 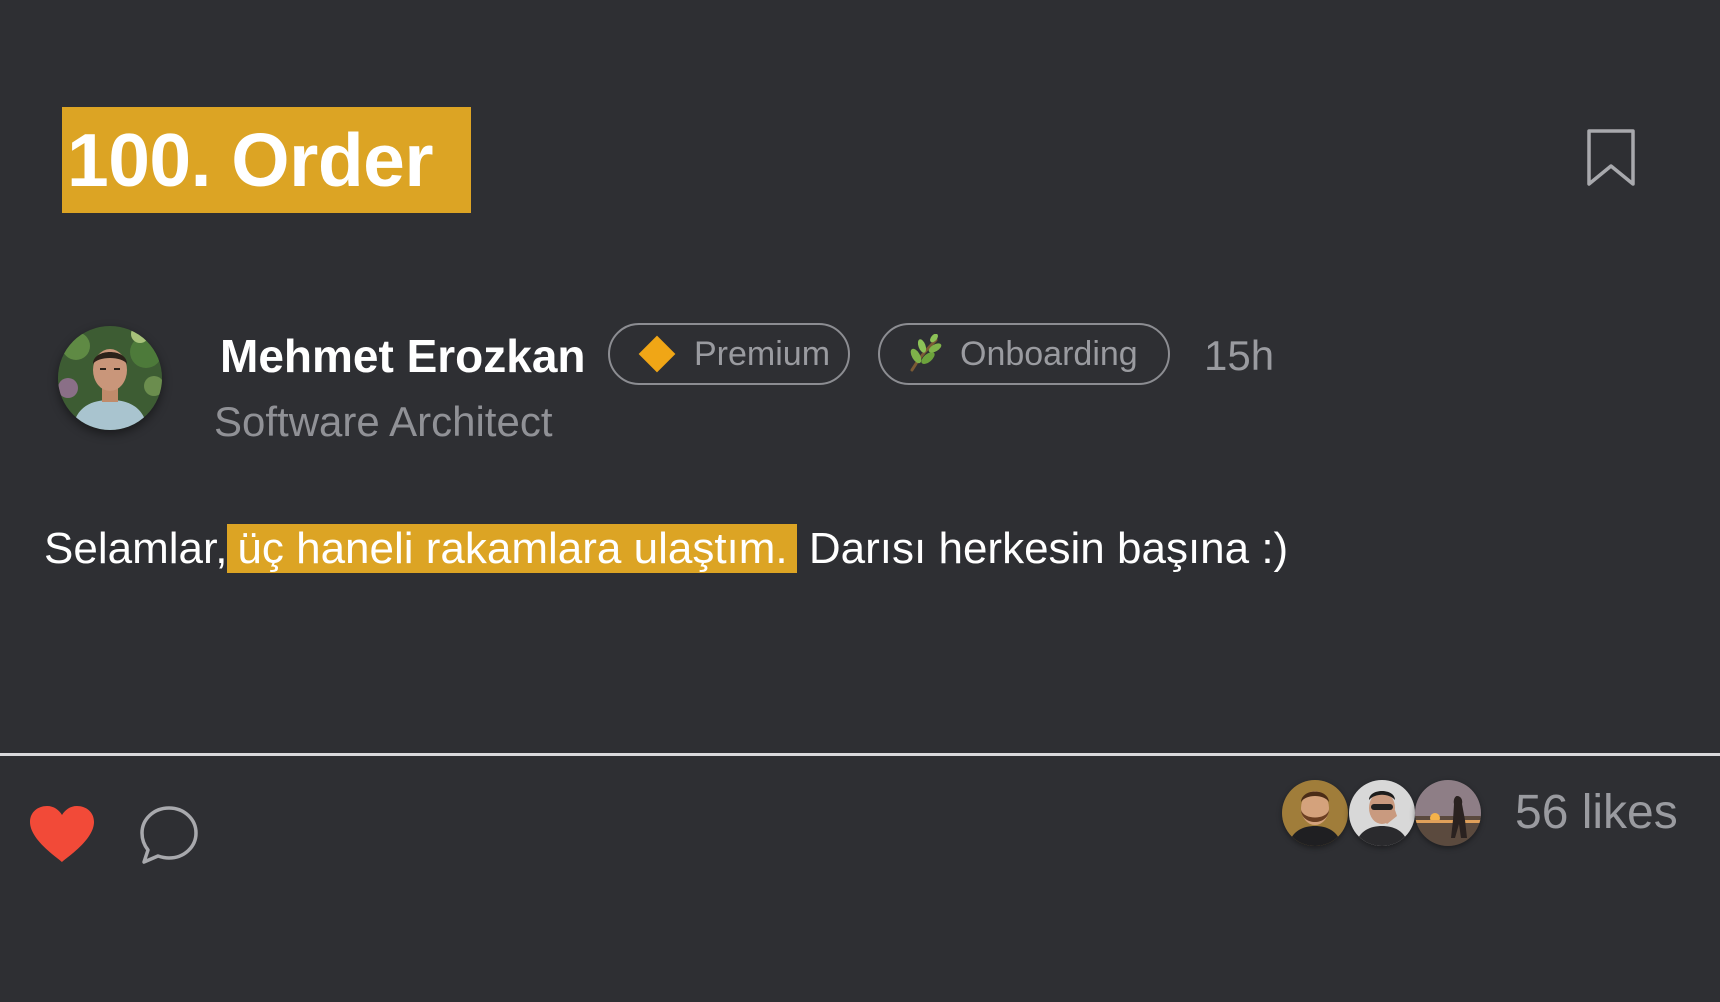 I want to click on diamond-icon, so click(x=657, y=354).